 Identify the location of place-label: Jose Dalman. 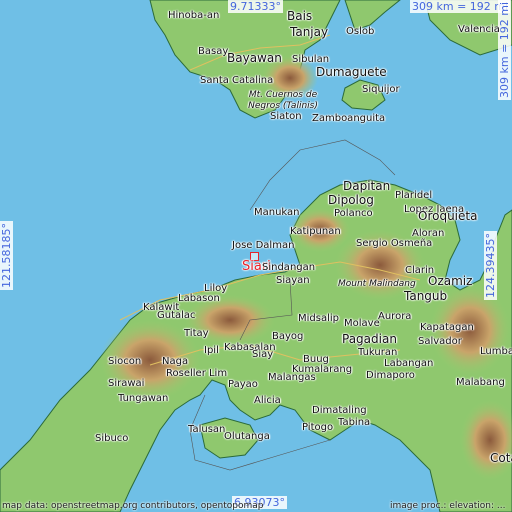
(263, 245).